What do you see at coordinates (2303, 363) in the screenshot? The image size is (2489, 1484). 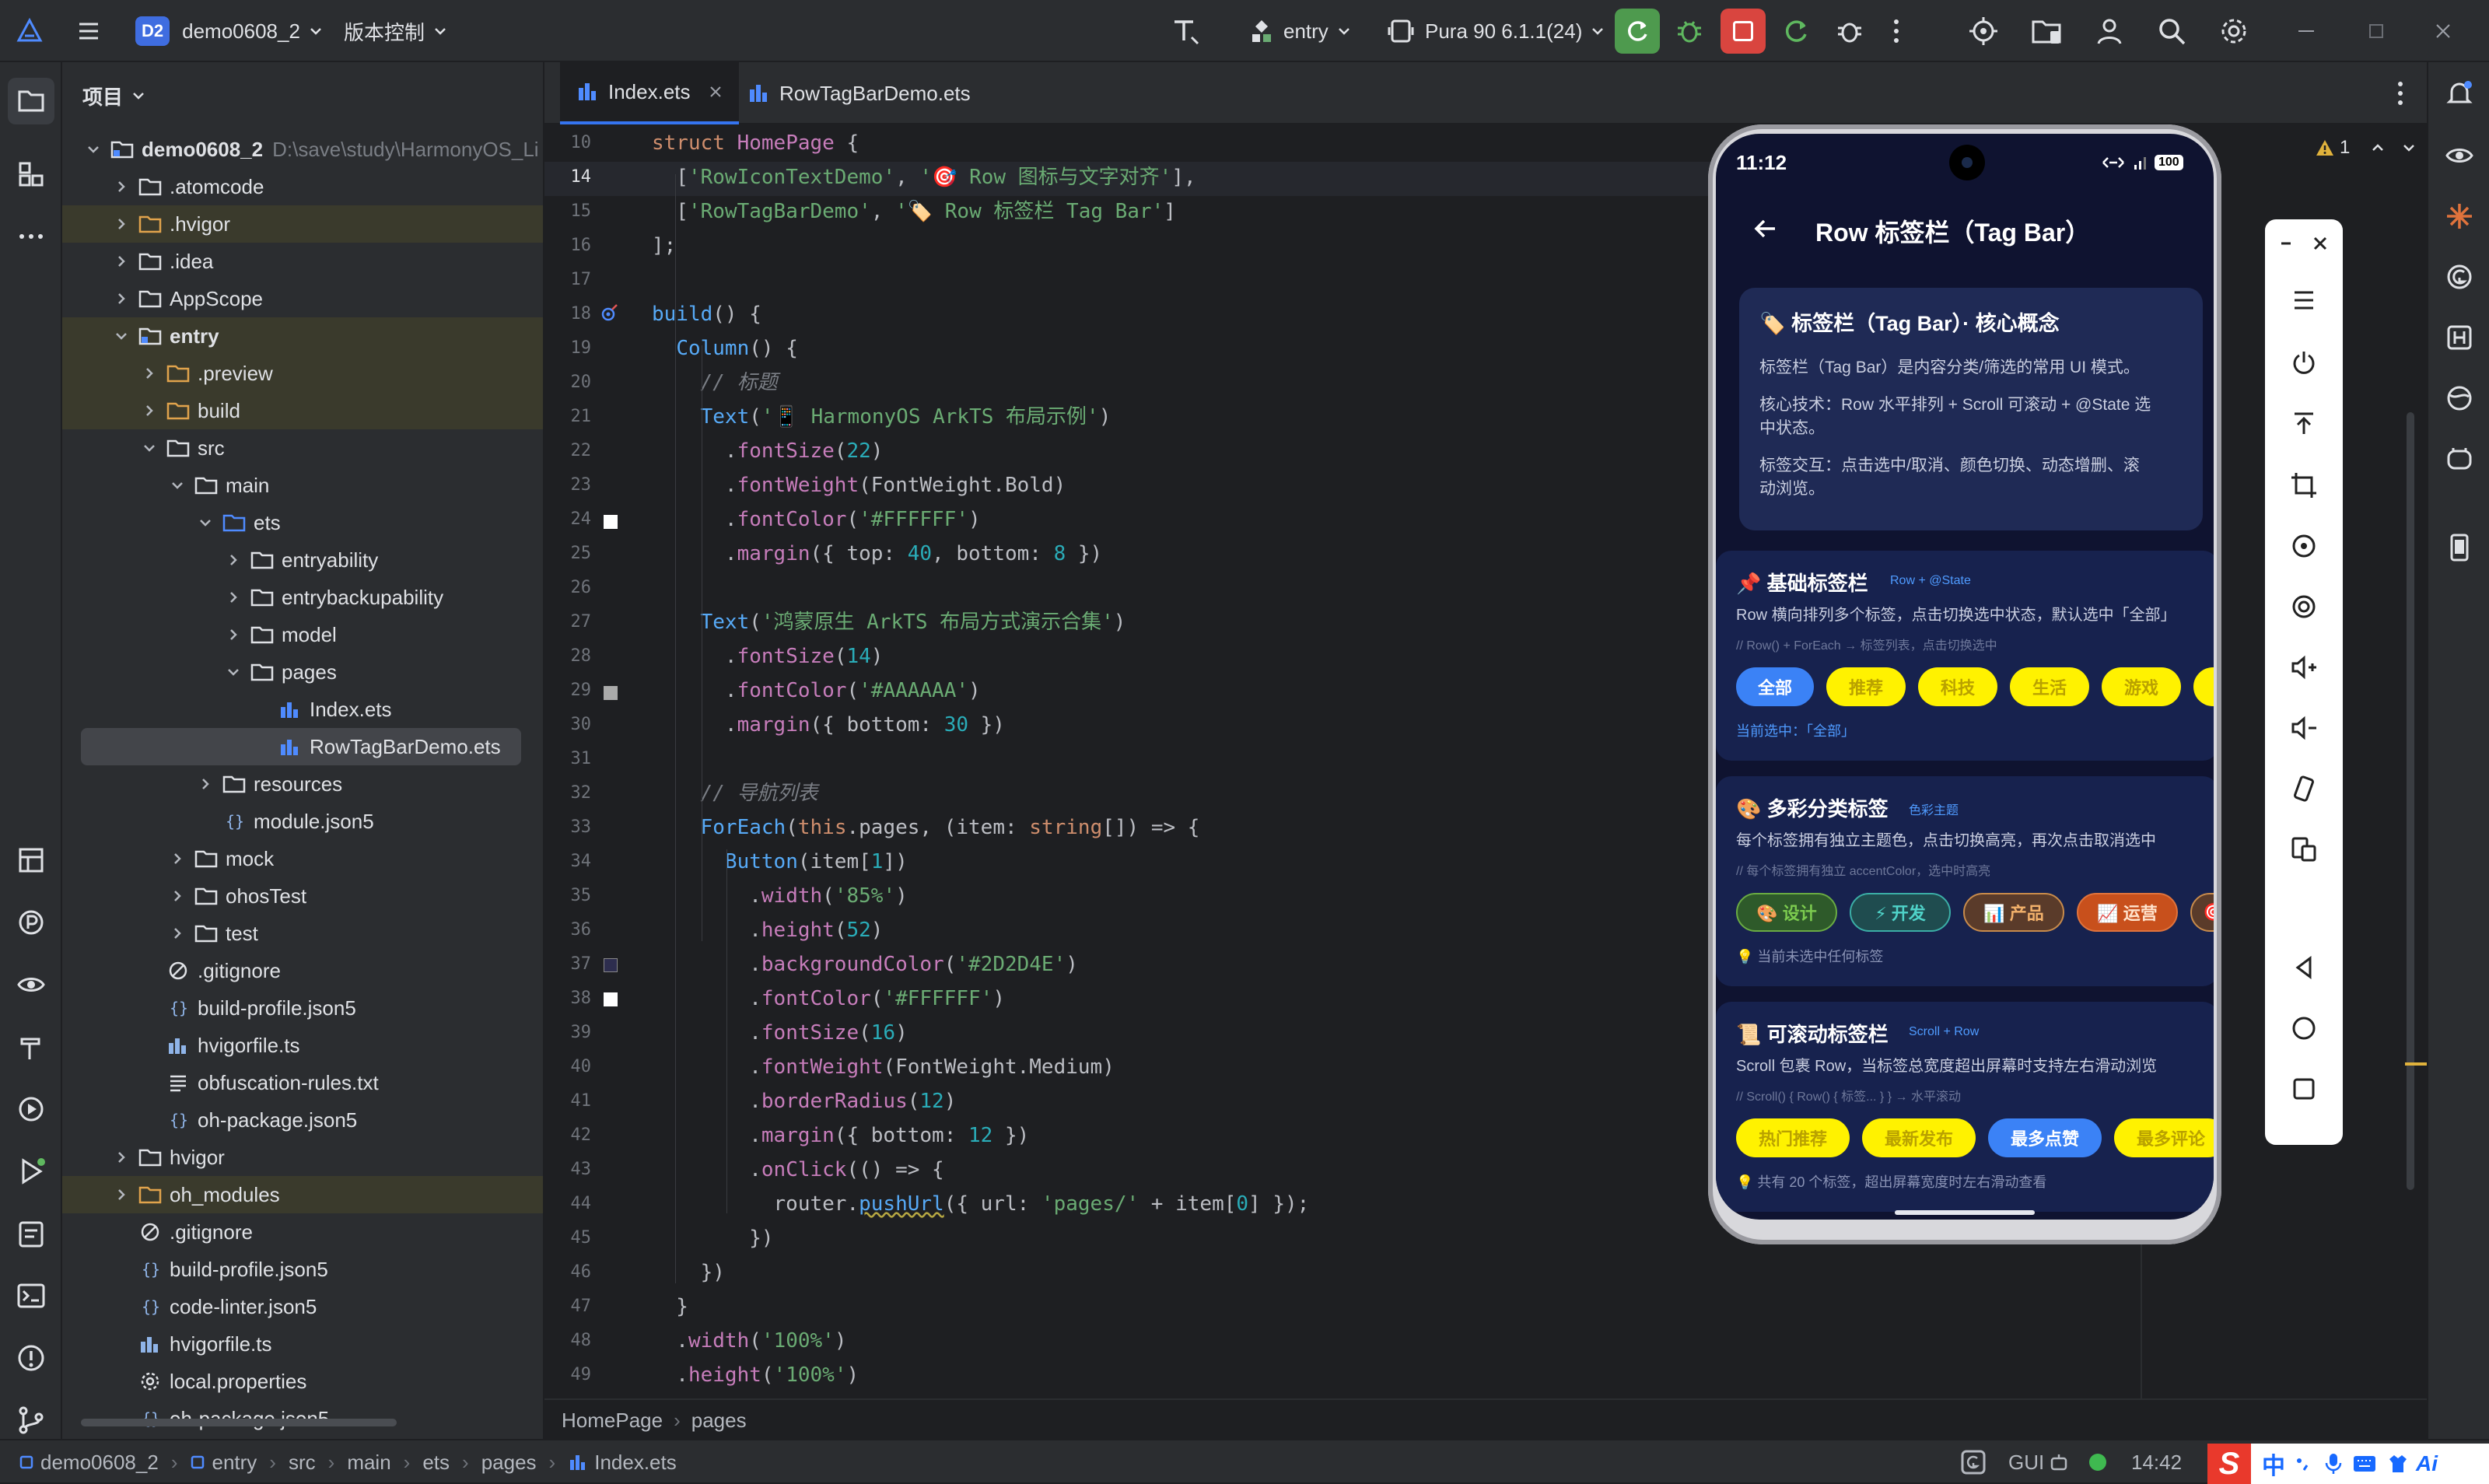 I see `power-icon` at bounding box center [2303, 363].